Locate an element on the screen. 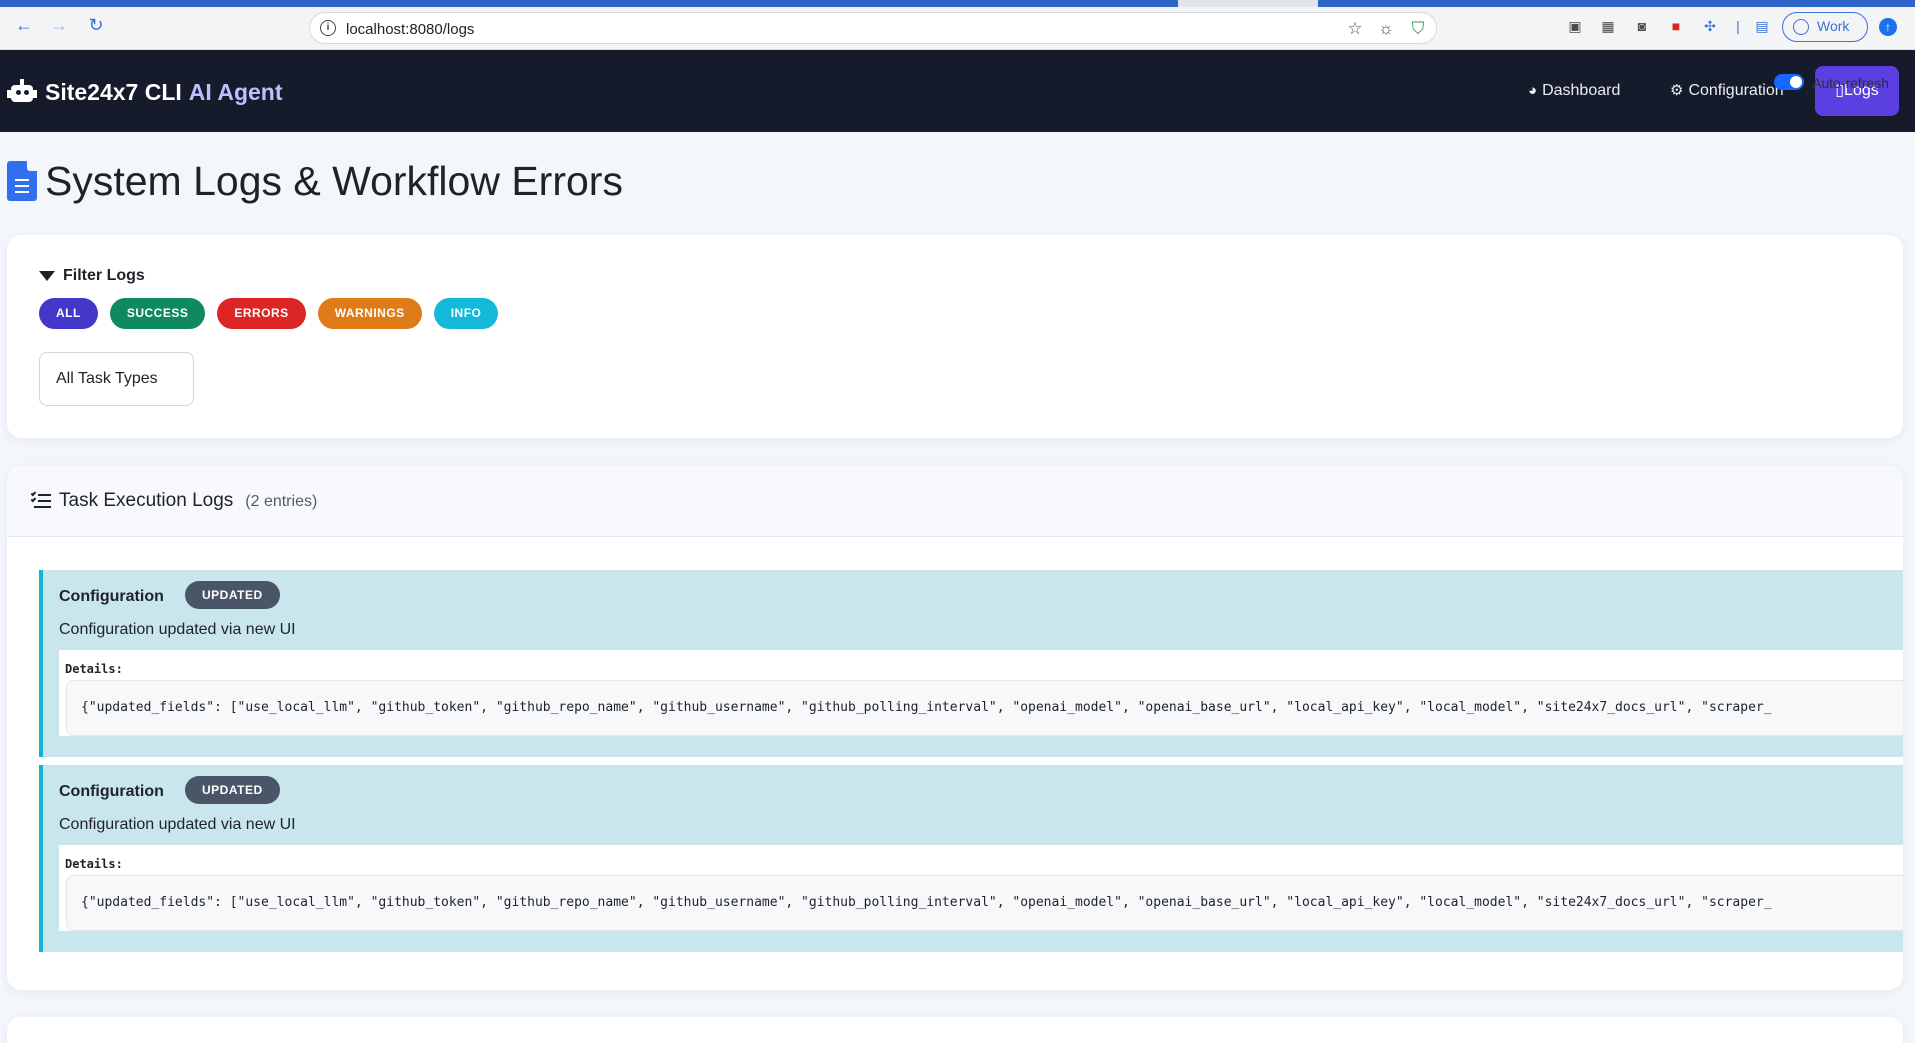 The height and width of the screenshot is (1043, 1915). auto-refresh-label: Auto-refresh is located at coordinates (1851, 83).